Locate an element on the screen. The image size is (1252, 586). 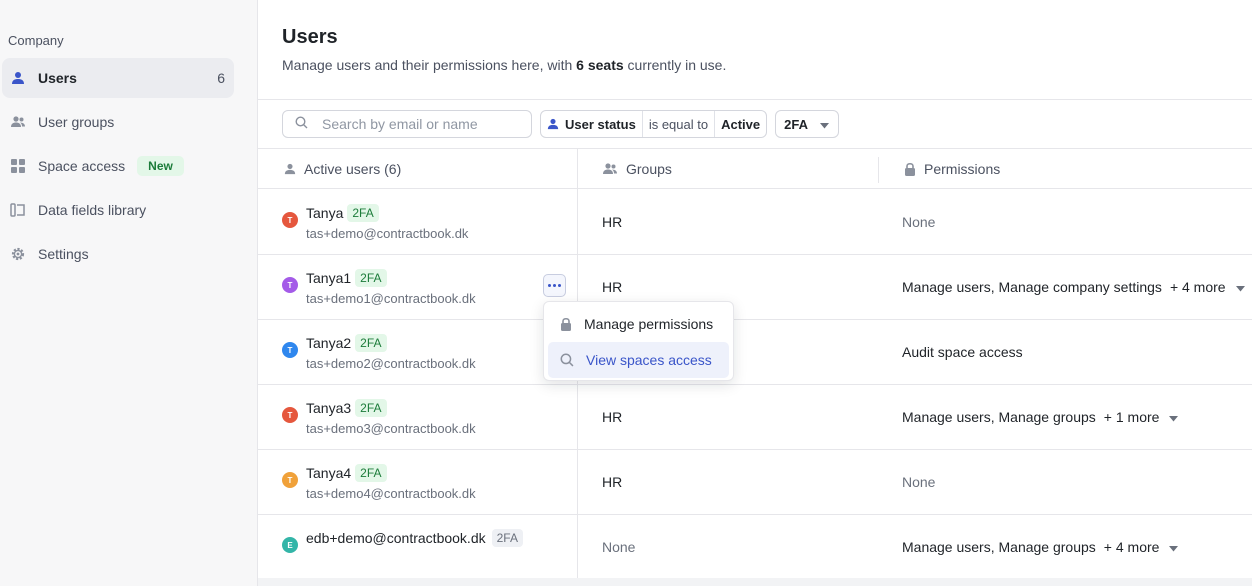
user-name: Tanya3 2FA is located at coordinates (346, 408).